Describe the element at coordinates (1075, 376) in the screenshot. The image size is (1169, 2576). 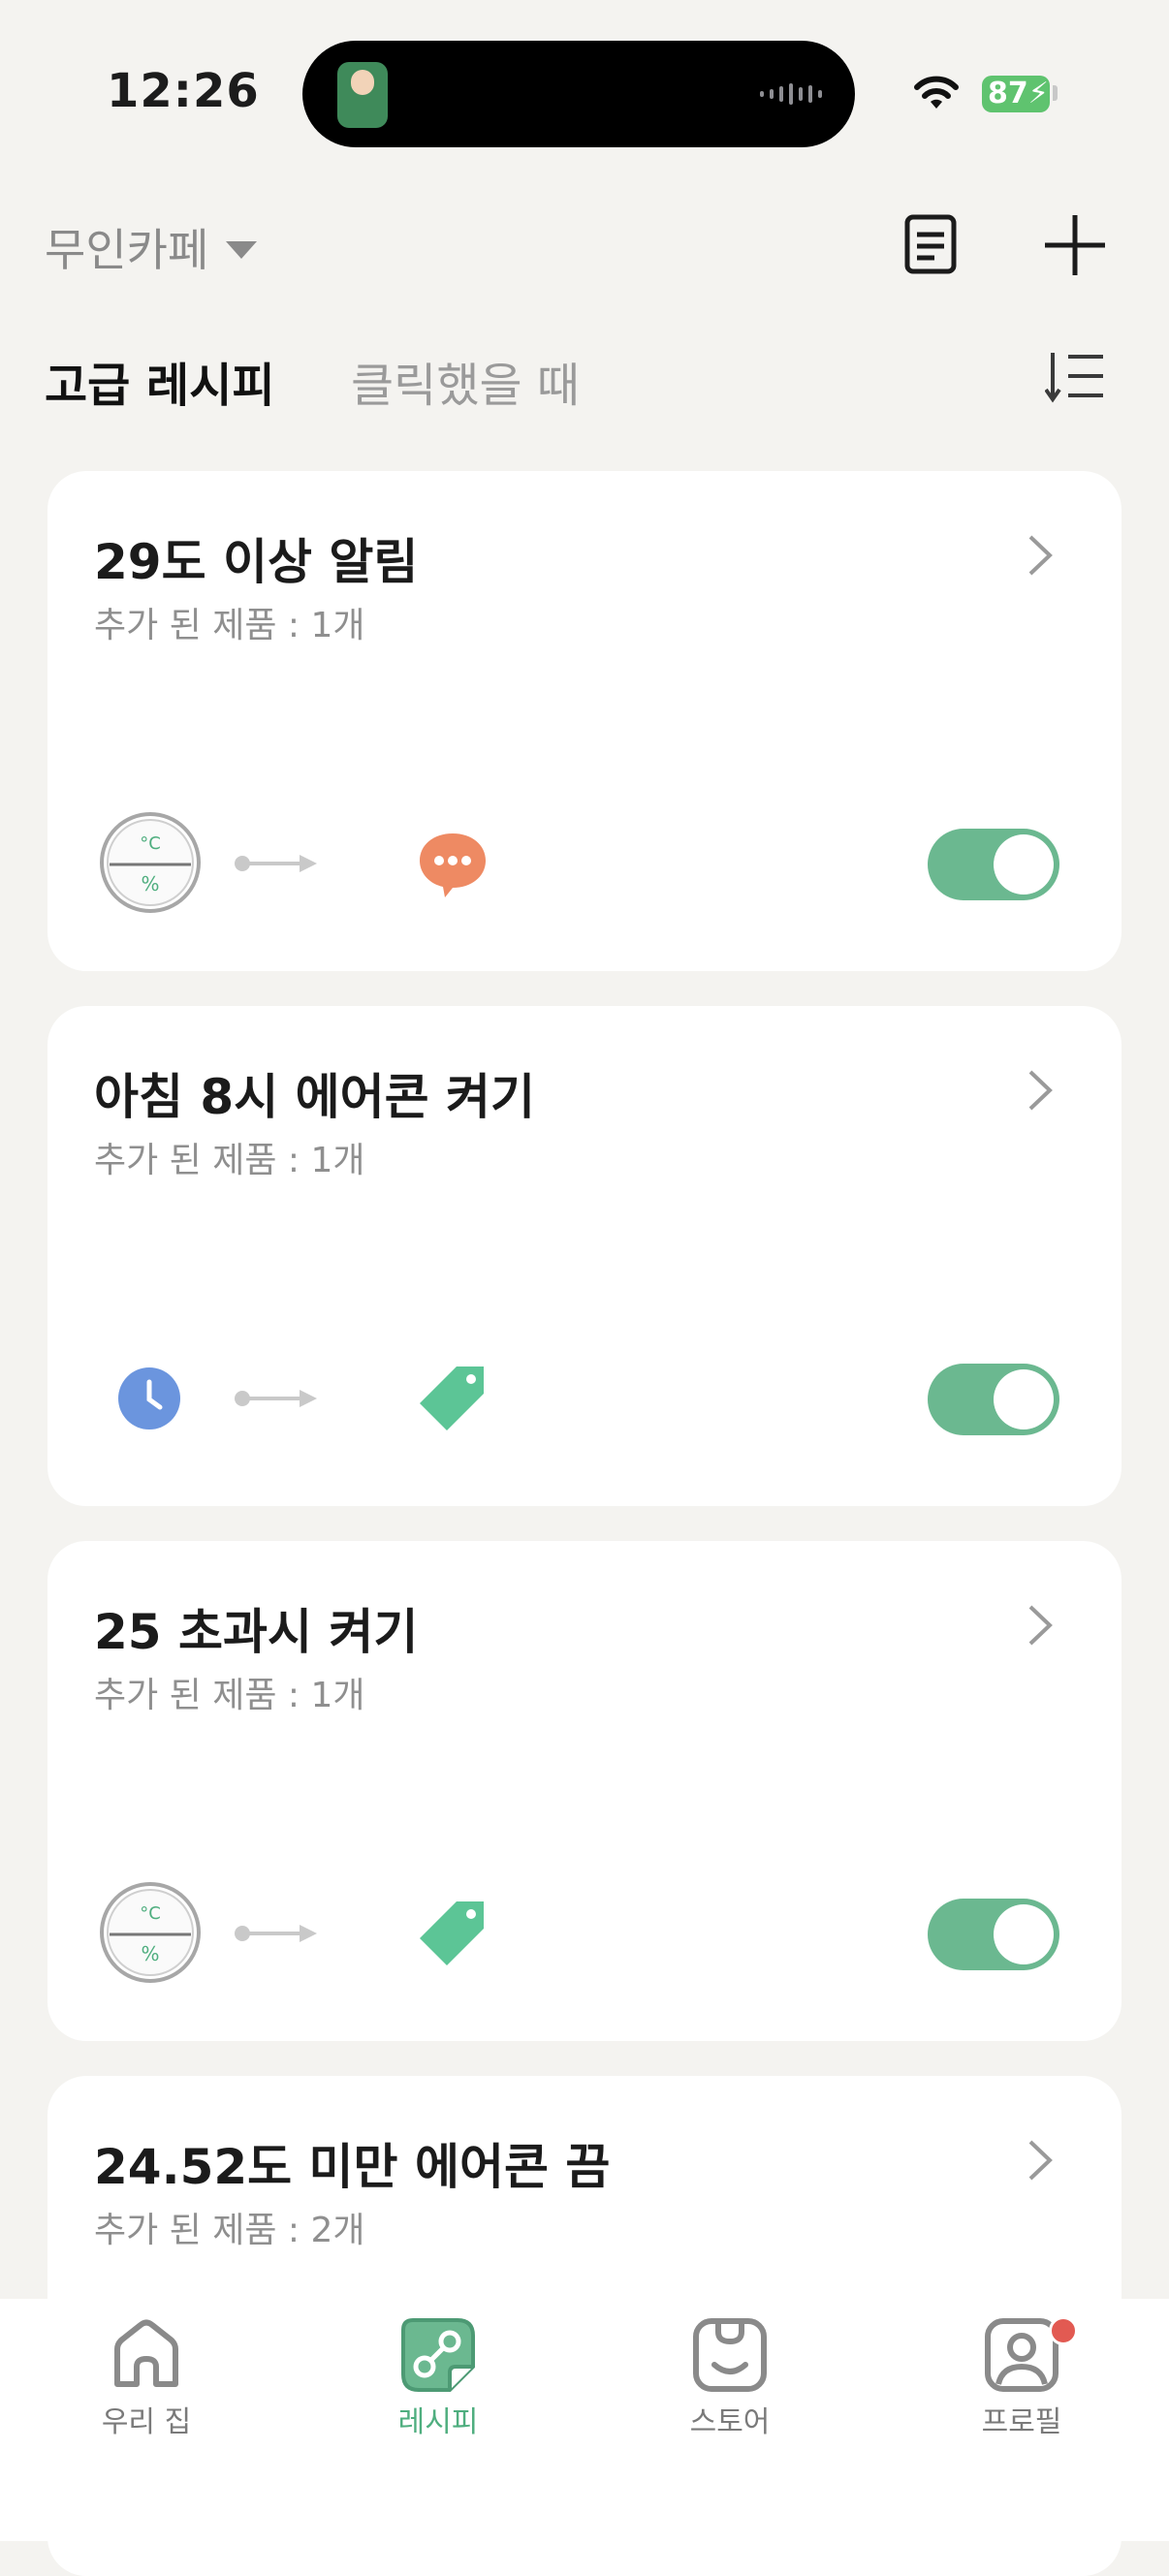
I see `sort-icon` at that location.